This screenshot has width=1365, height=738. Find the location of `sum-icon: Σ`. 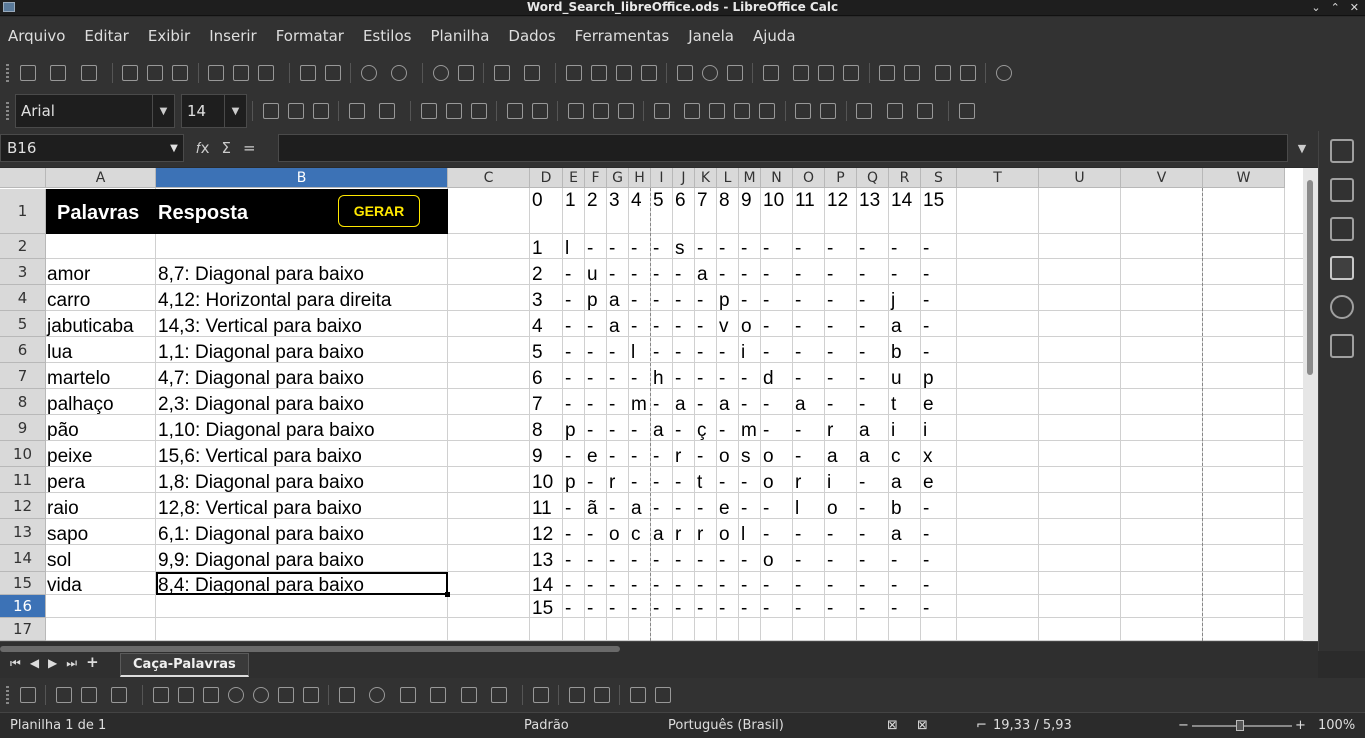

sum-icon: Σ is located at coordinates (226, 148).